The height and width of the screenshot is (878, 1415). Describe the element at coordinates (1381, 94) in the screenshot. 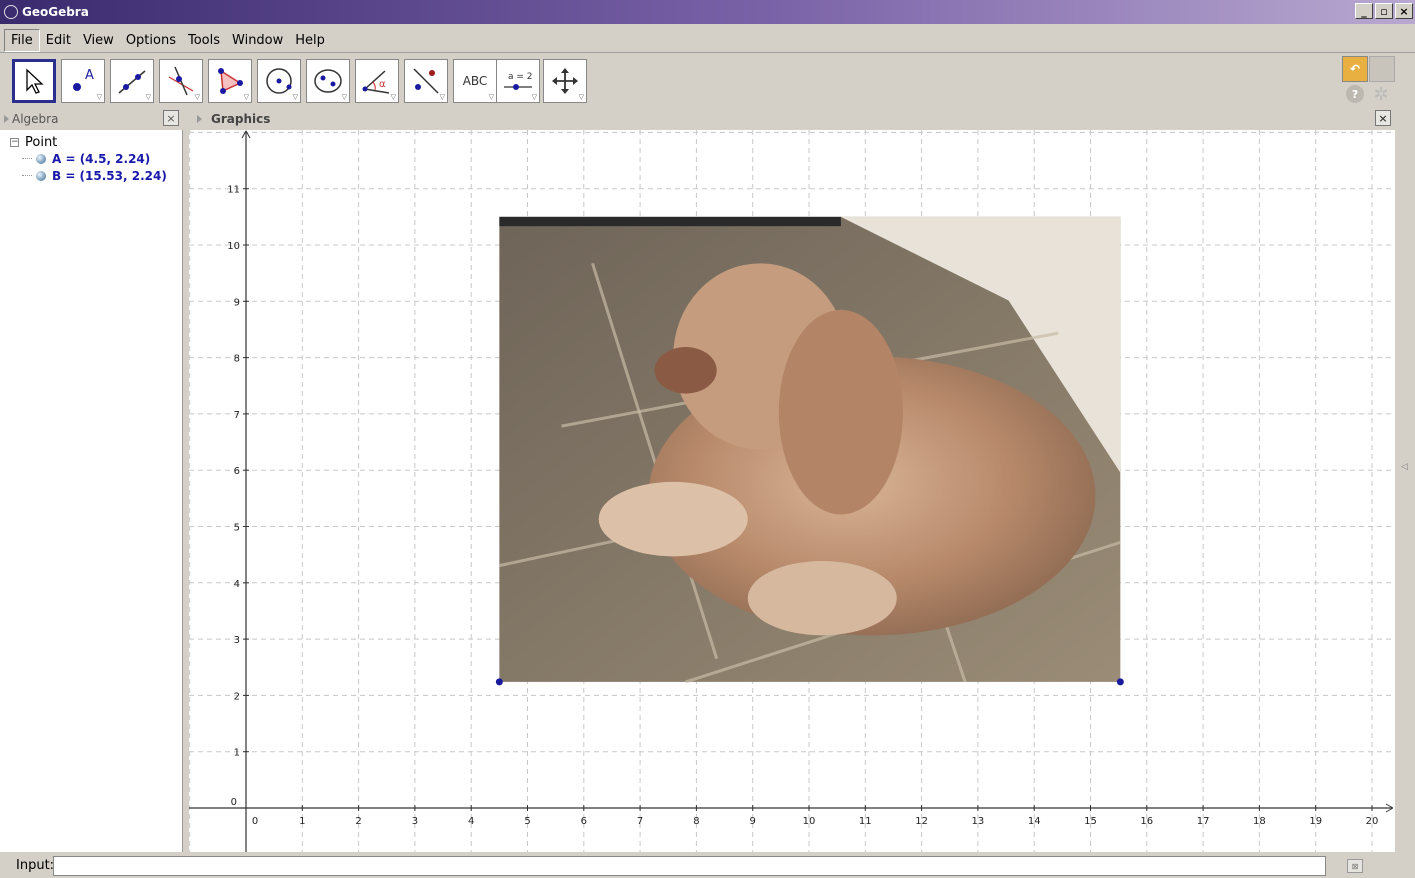

I see `settings-gear-icon: ✲` at that location.